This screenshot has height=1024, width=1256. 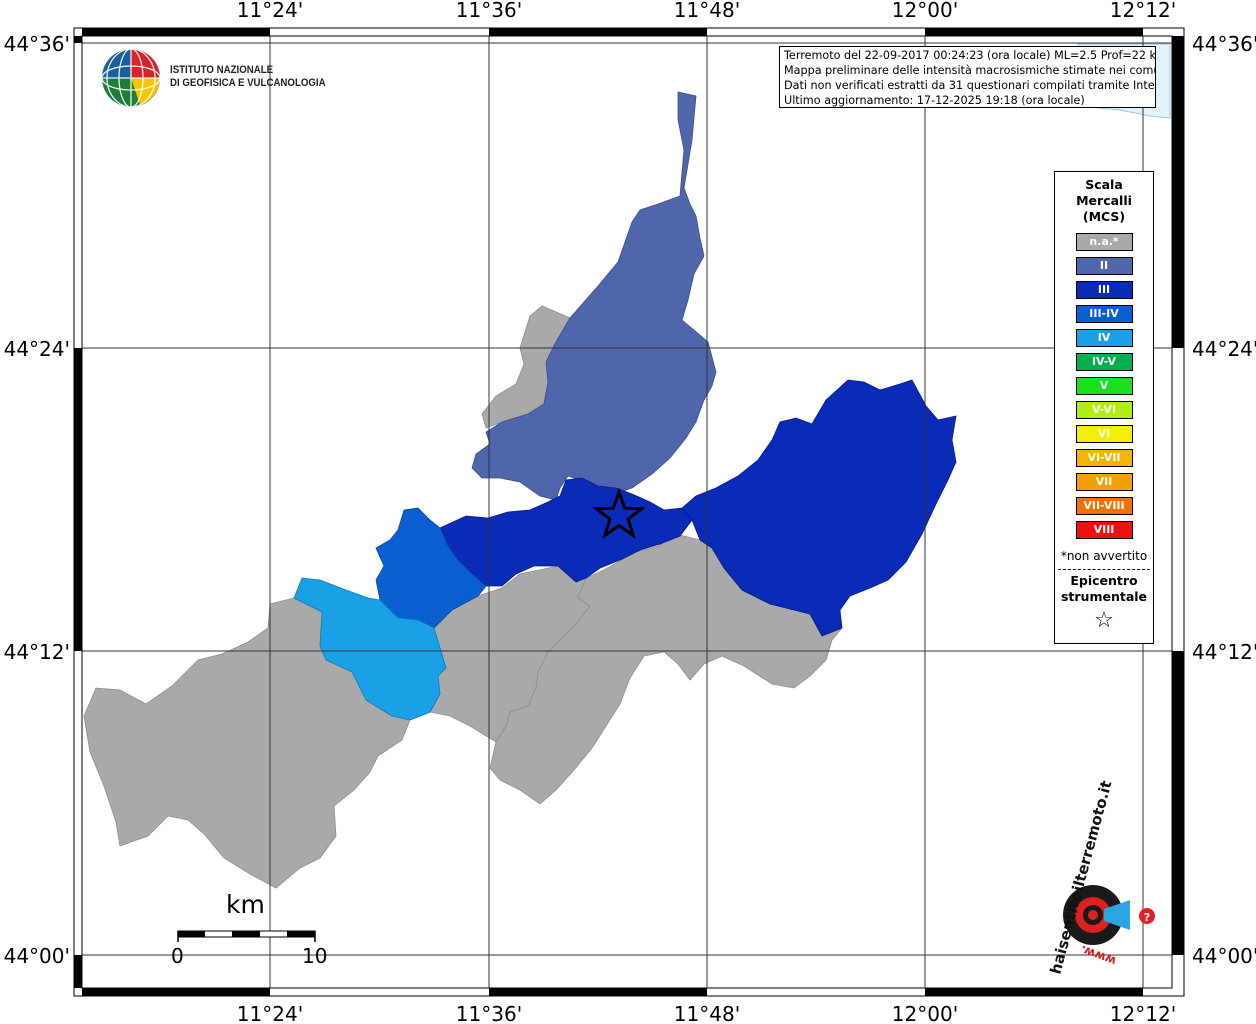 What do you see at coordinates (1224, 500) in the screenshot?
I see `latitude-labels-right: 44°36' 44°24' 44°12' 44°00'` at bounding box center [1224, 500].